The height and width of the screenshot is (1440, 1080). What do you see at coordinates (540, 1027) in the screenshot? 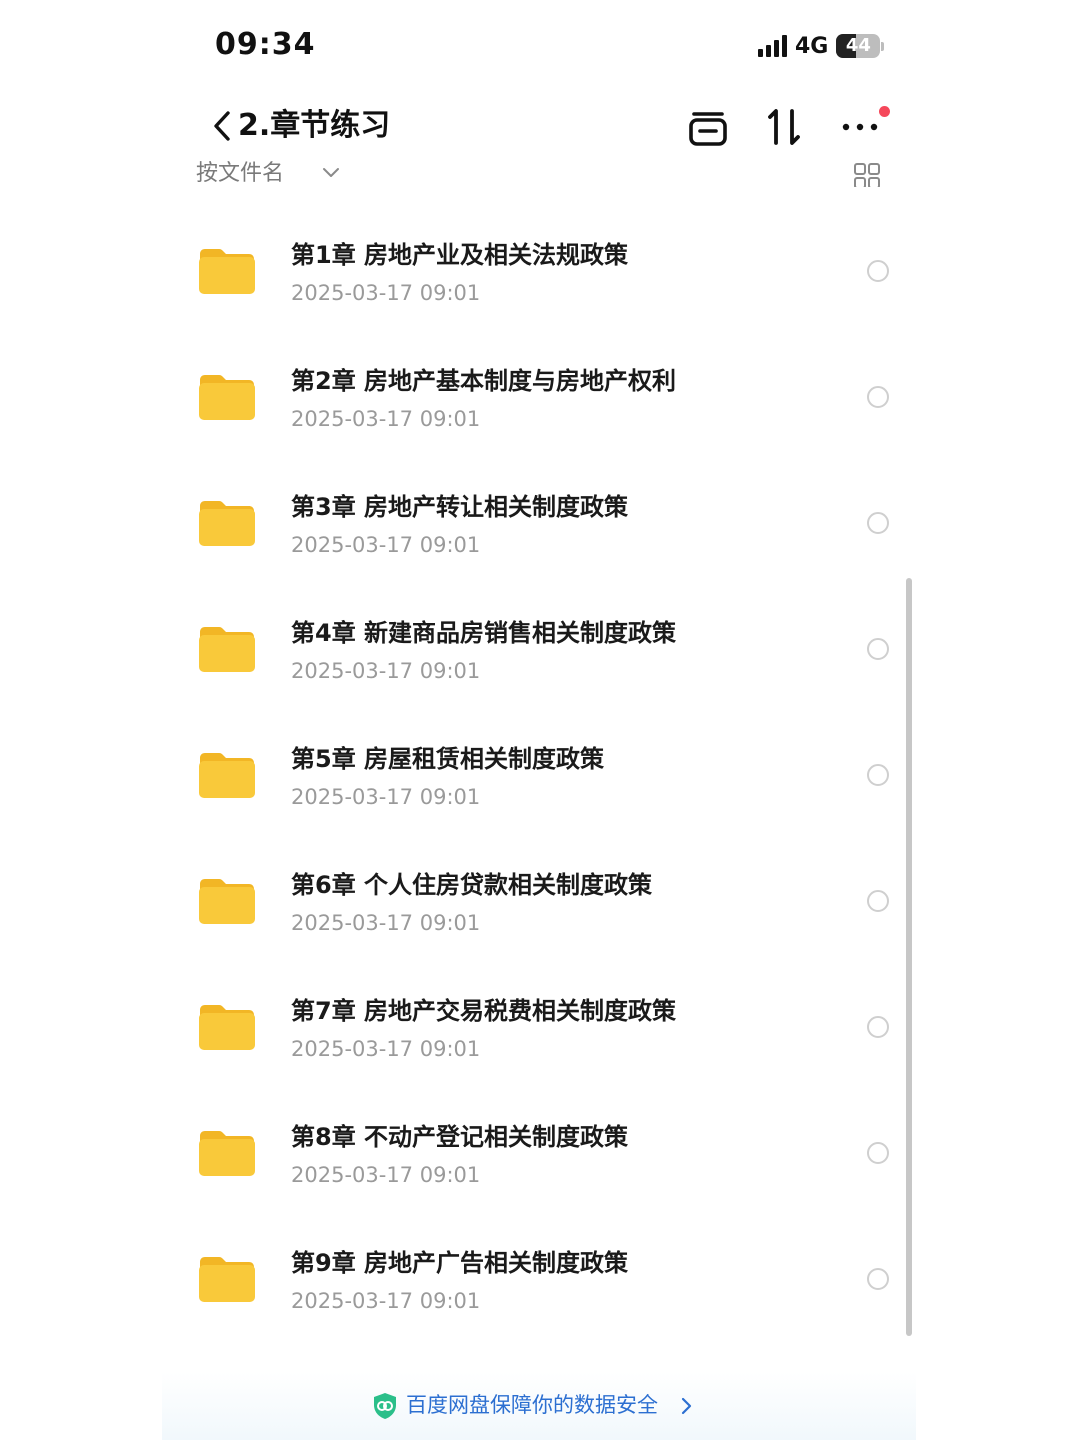
I see `file-row: 第7章 房地产交易税费相关制度政策 2025-03-17 09:01` at bounding box center [540, 1027].